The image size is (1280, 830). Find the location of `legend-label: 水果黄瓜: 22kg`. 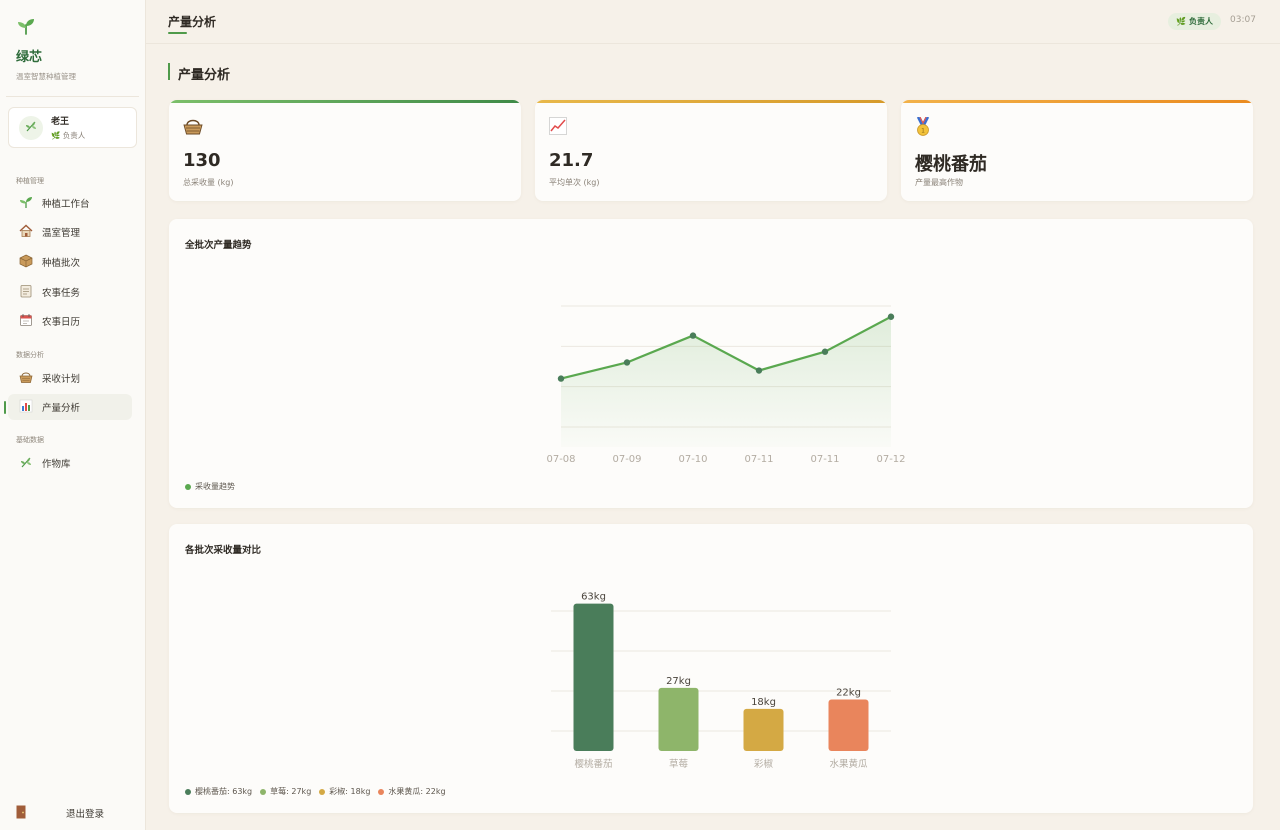

legend-label: 水果黄瓜: 22kg is located at coordinates (417, 791).